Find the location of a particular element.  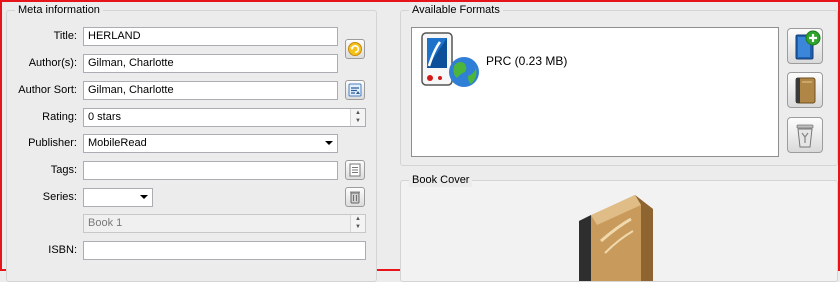

book-icon is located at coordinates (805, 90).